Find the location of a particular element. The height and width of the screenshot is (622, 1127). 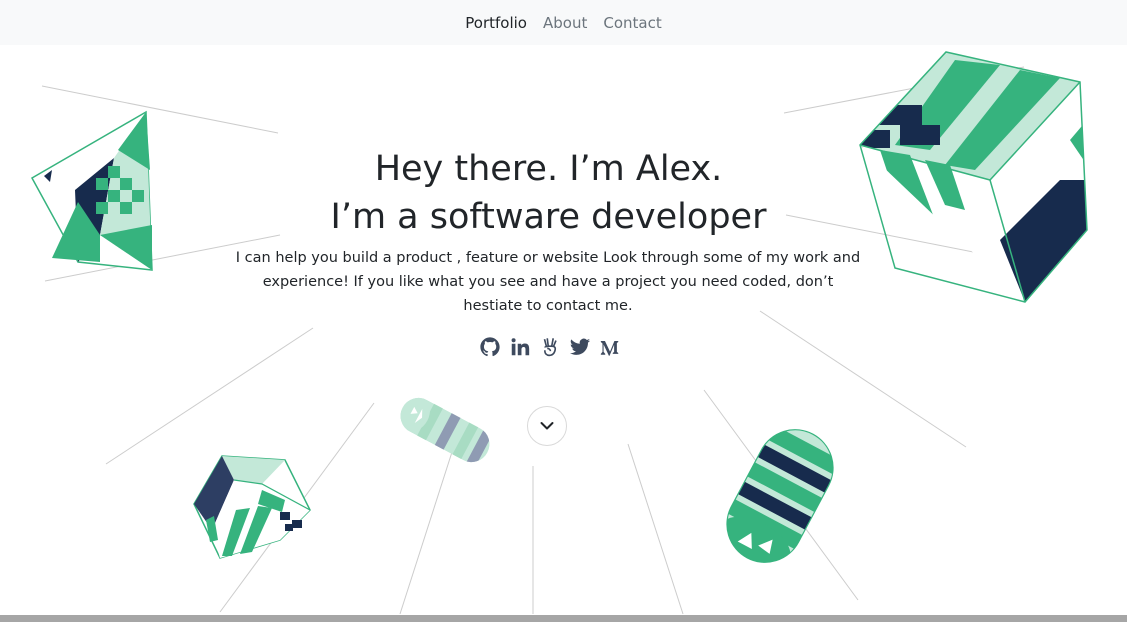

twitter-icon is located at coordinates (580, 347).